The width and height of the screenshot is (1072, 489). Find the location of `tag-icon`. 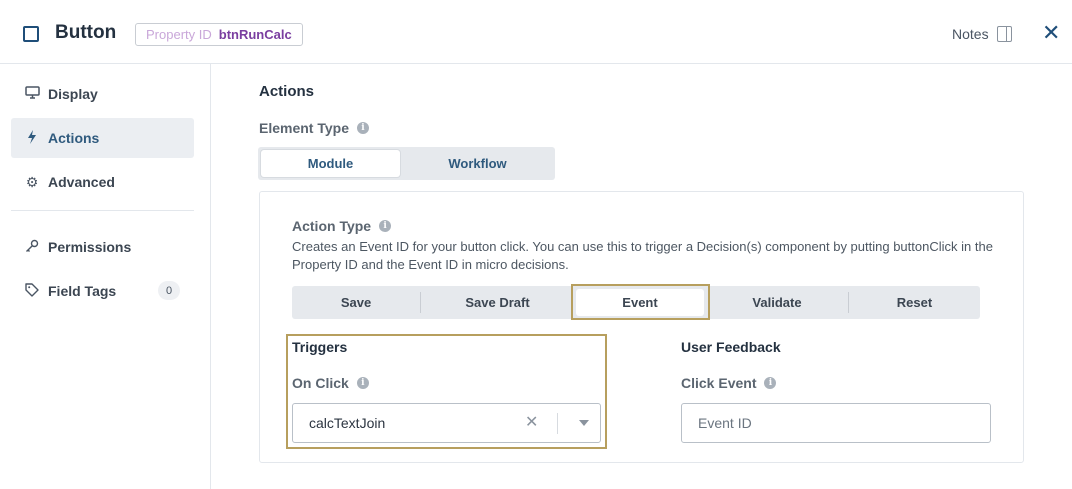

tag-icon is located at coordinates (32, 291).